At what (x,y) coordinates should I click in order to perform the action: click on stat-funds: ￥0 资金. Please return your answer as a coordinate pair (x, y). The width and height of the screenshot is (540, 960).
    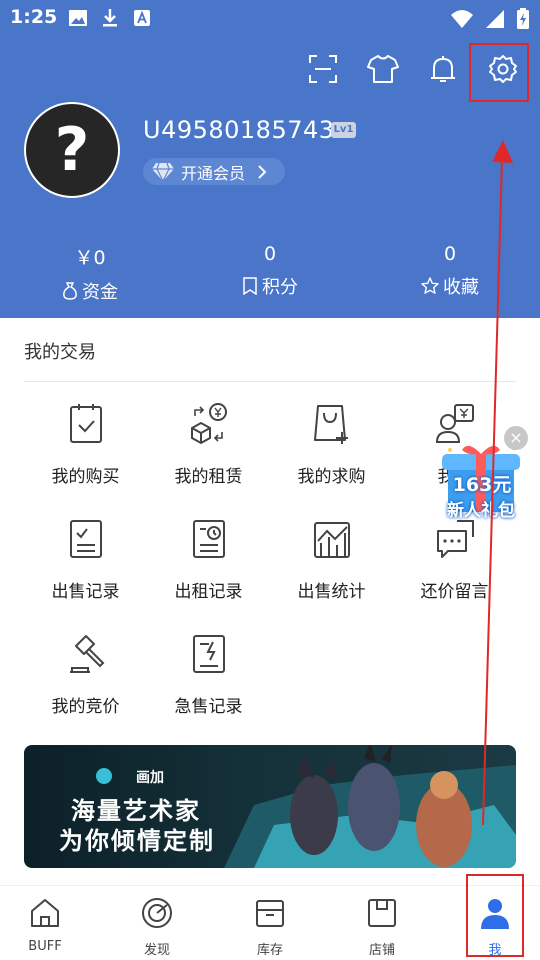
    Looking at the image, I should click on (90, 273).